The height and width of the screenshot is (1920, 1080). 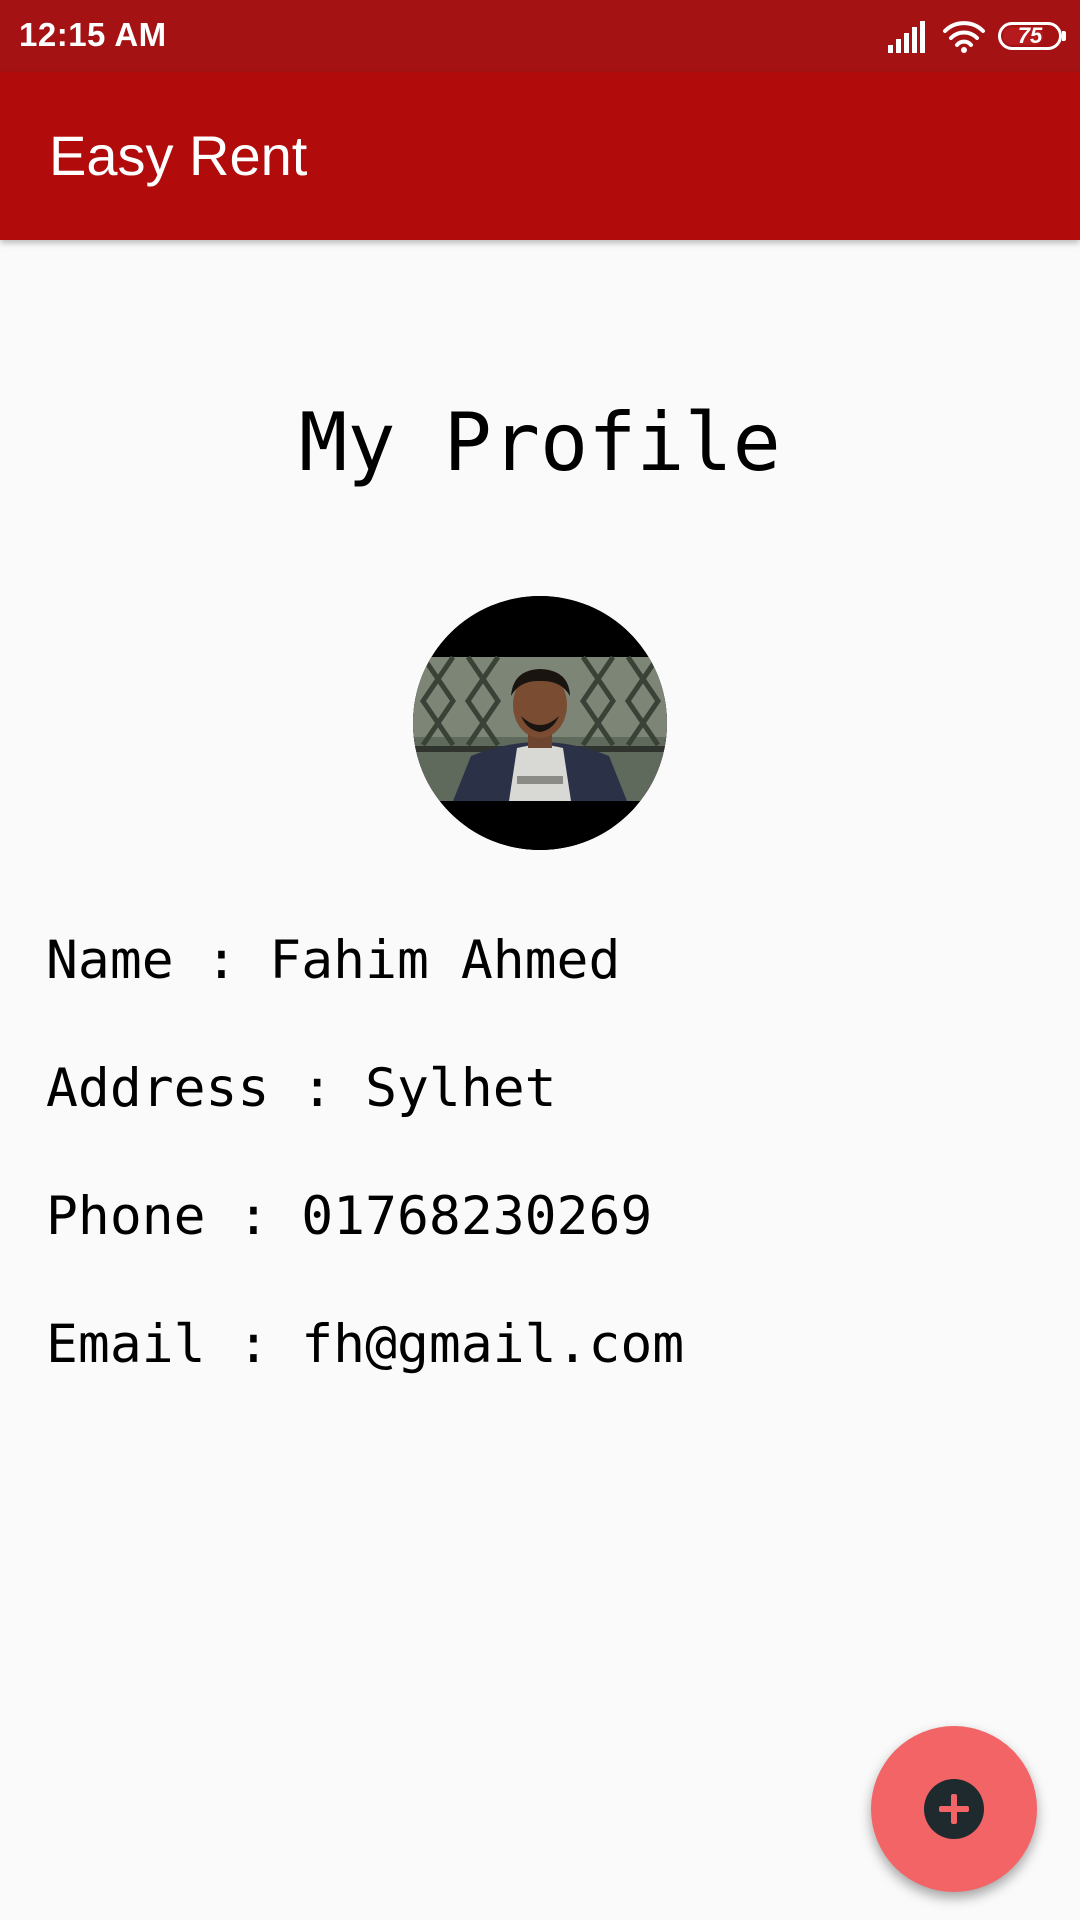 What do you see at coordinates (365, 1344) in the screenshot?
I see `email-text: Email : fh@gmail.com` at bounding box center [365, 1344].